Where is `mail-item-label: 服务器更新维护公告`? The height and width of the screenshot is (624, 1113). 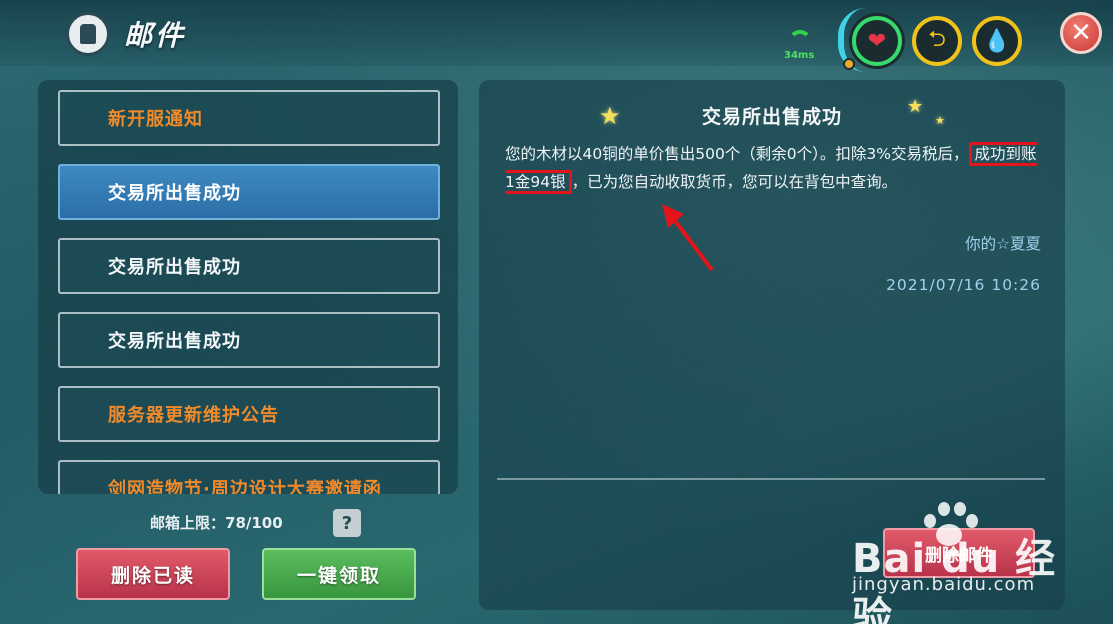 mail-item-label: 服务器更新维护公告 is located at coordinates (193, 415).